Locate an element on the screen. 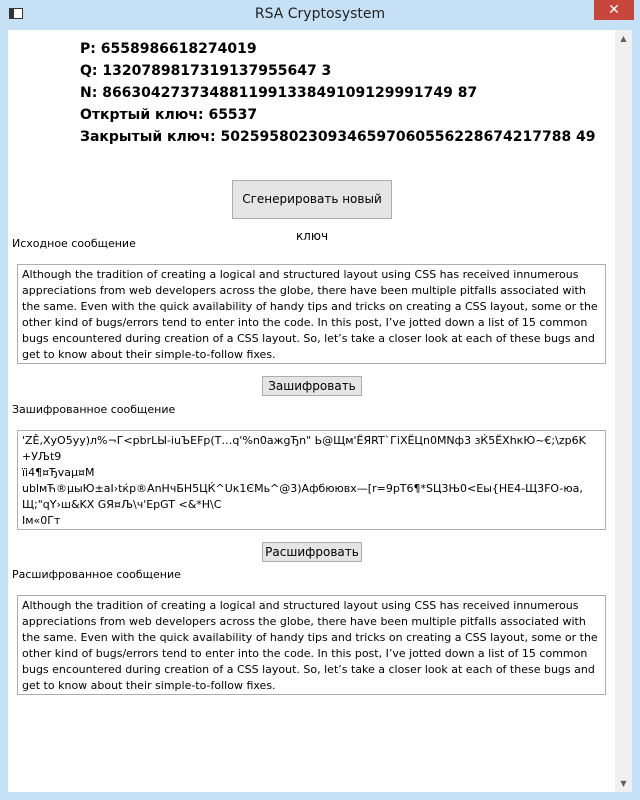 This screenshot has width=640, height=800. p-row: P: 6558986618274019 is located at coordinates (338, 49).